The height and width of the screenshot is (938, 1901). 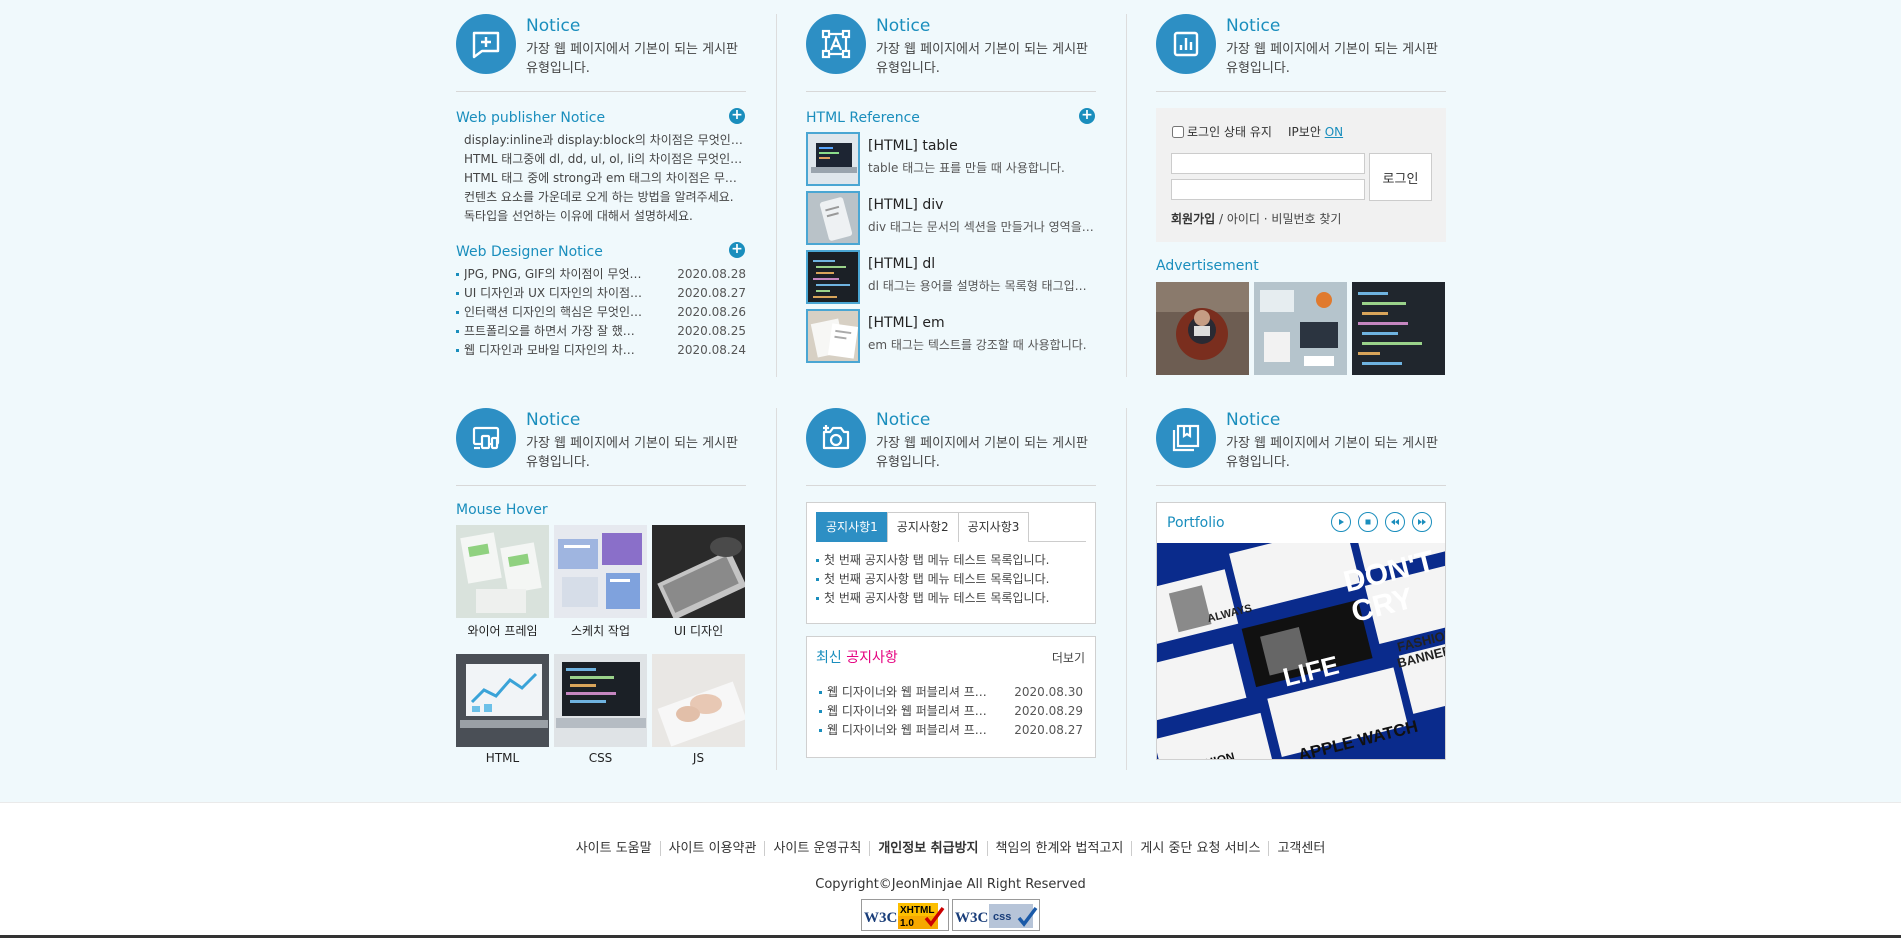 I want to click on latest-notice-title: 최신 공지사항, so click(x=857, y=658).